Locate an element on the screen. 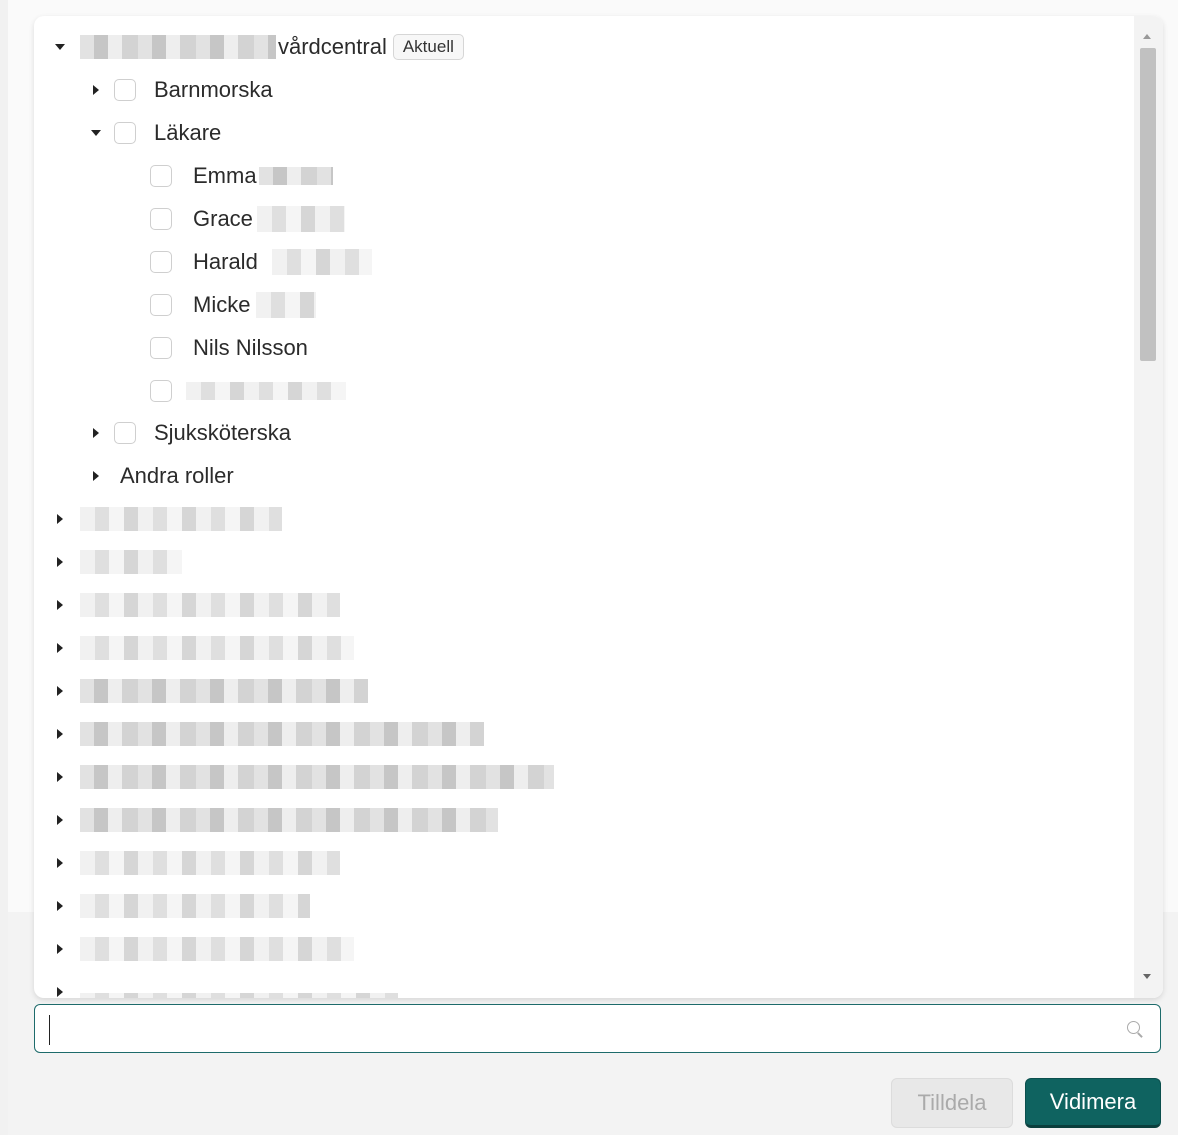 This screenshot has height=1135, width=1178. scrollbar-thumb is located at coordinates (1148, 204).